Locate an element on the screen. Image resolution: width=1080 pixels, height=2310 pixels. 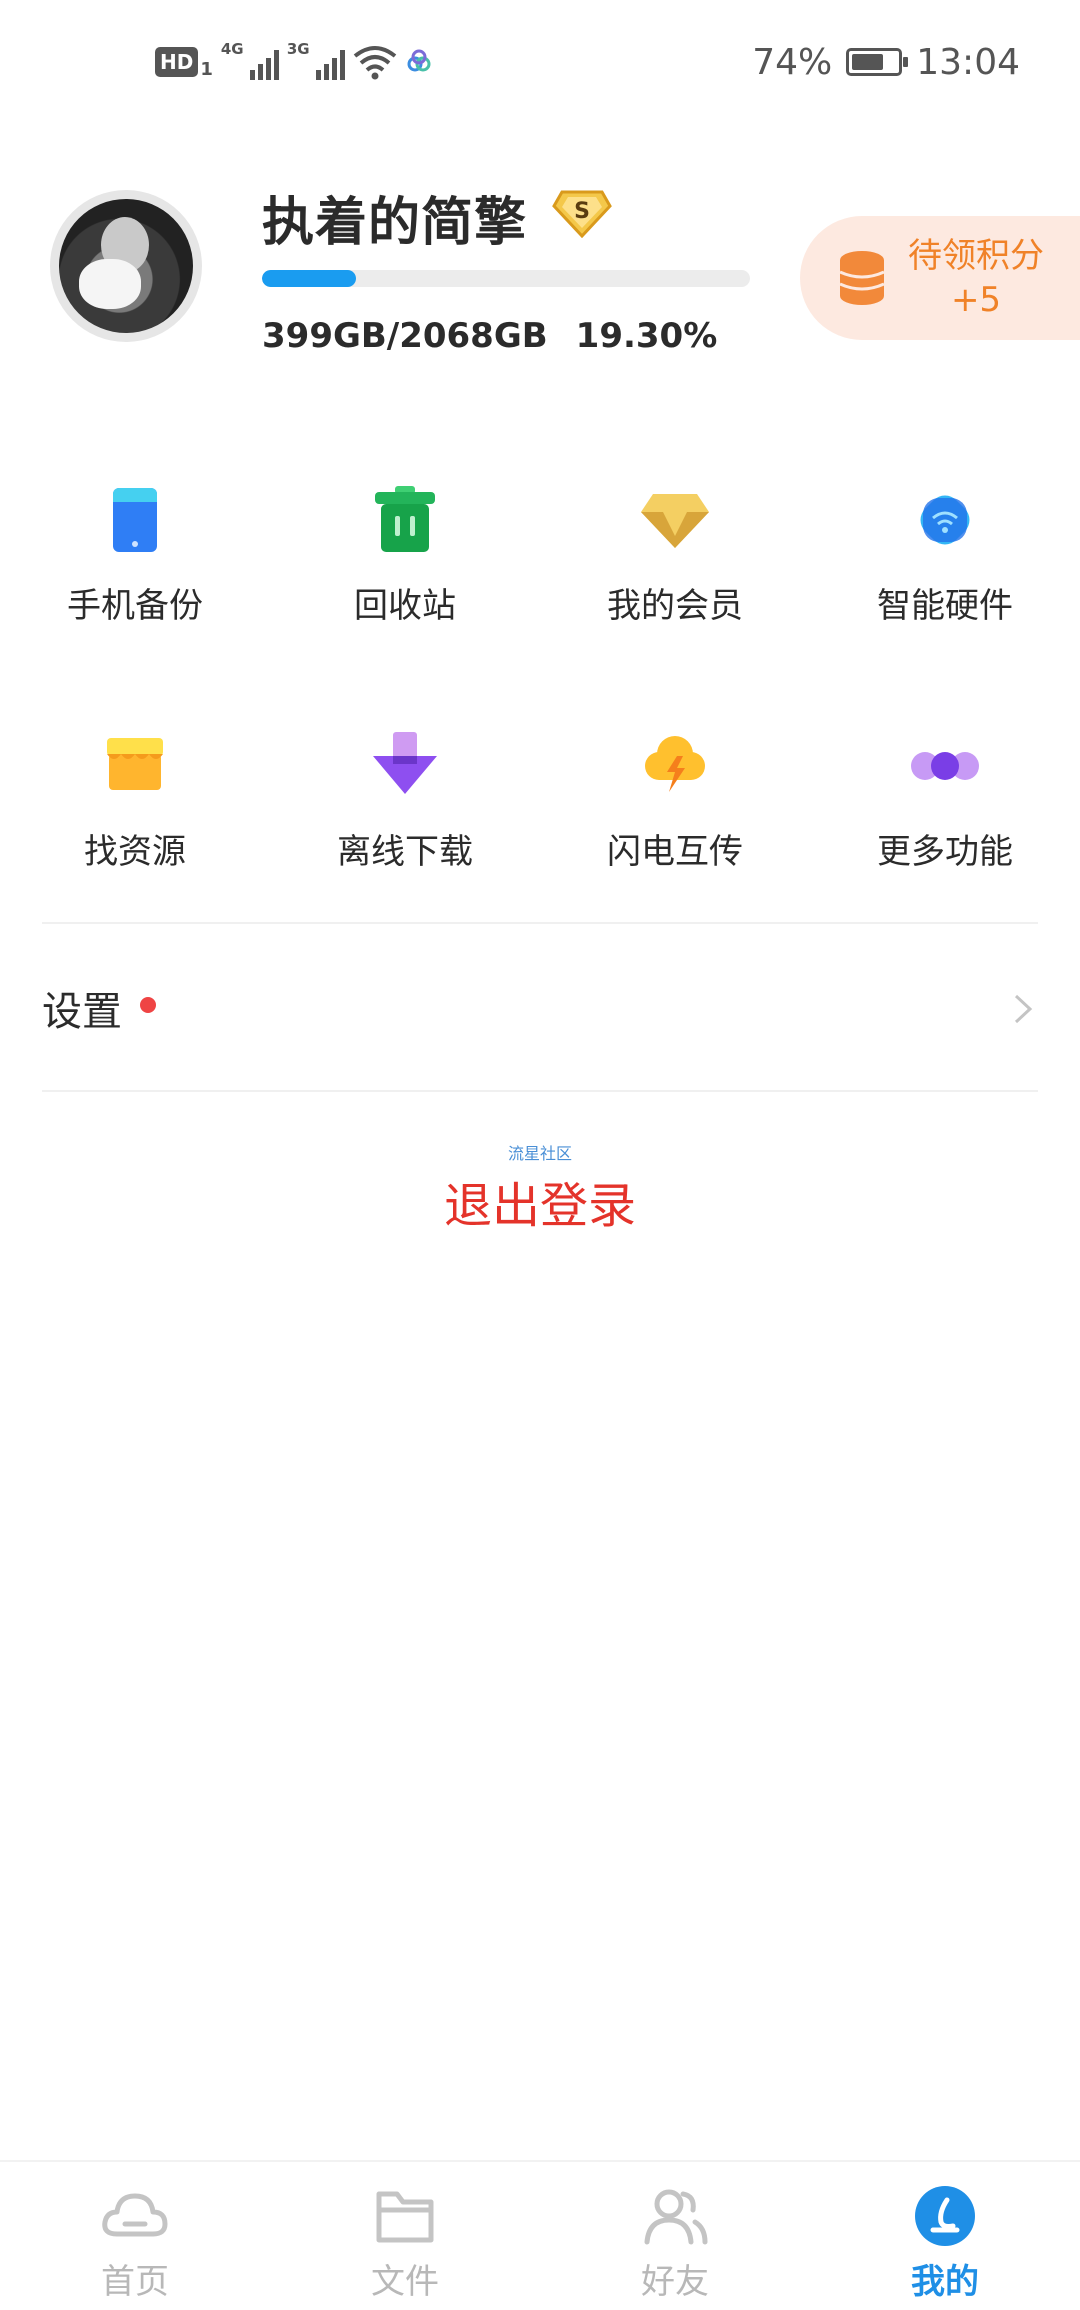
signal-3g-icon: 3G is located at coordinates (316, 61).